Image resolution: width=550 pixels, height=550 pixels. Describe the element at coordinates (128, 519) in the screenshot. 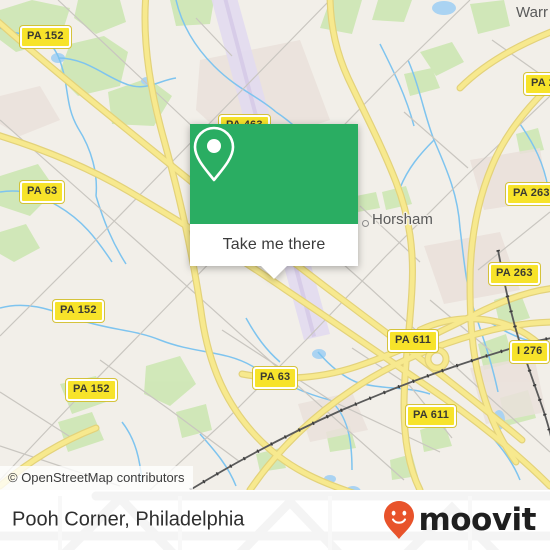

I see `page-title: Pooh Corner, Philadelphia` at that location.